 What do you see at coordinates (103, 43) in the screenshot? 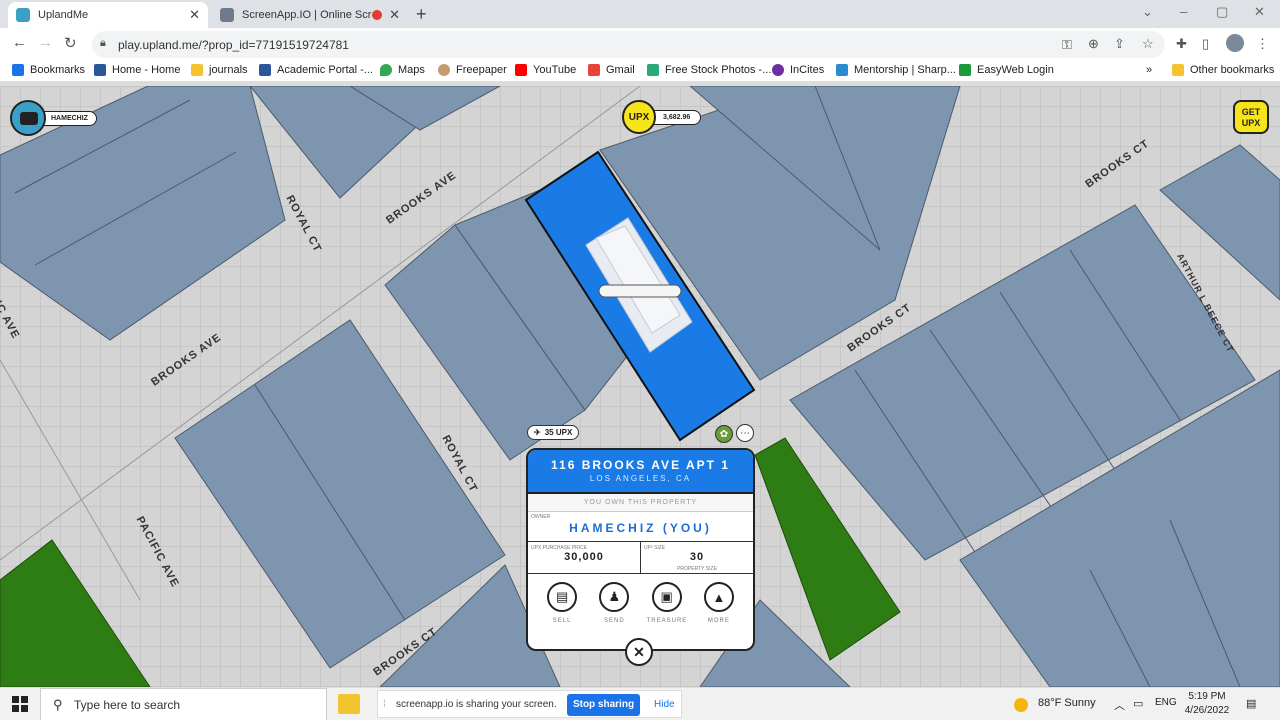
I see `lock-icon: 🔒︎` at bounding box center [103, 43].